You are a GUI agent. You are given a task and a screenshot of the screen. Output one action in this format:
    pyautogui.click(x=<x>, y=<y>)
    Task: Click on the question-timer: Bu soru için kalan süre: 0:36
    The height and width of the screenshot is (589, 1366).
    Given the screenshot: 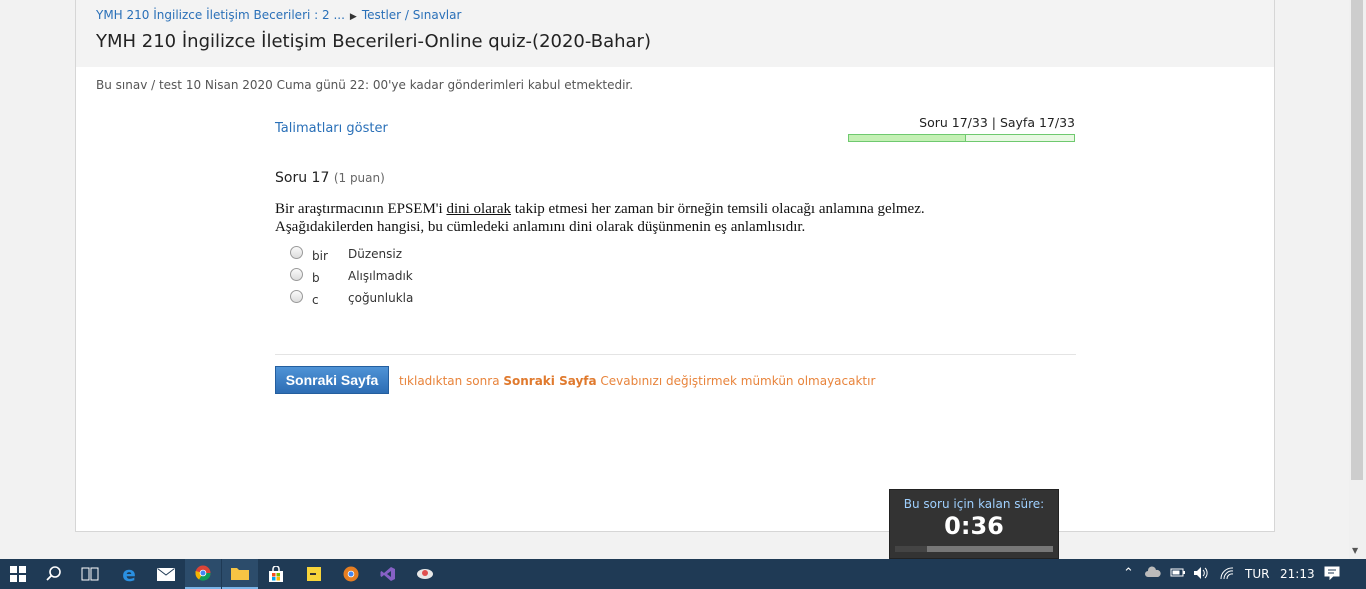 What is the action you would take?
    pyautogui.click(x=974, y=524)
    